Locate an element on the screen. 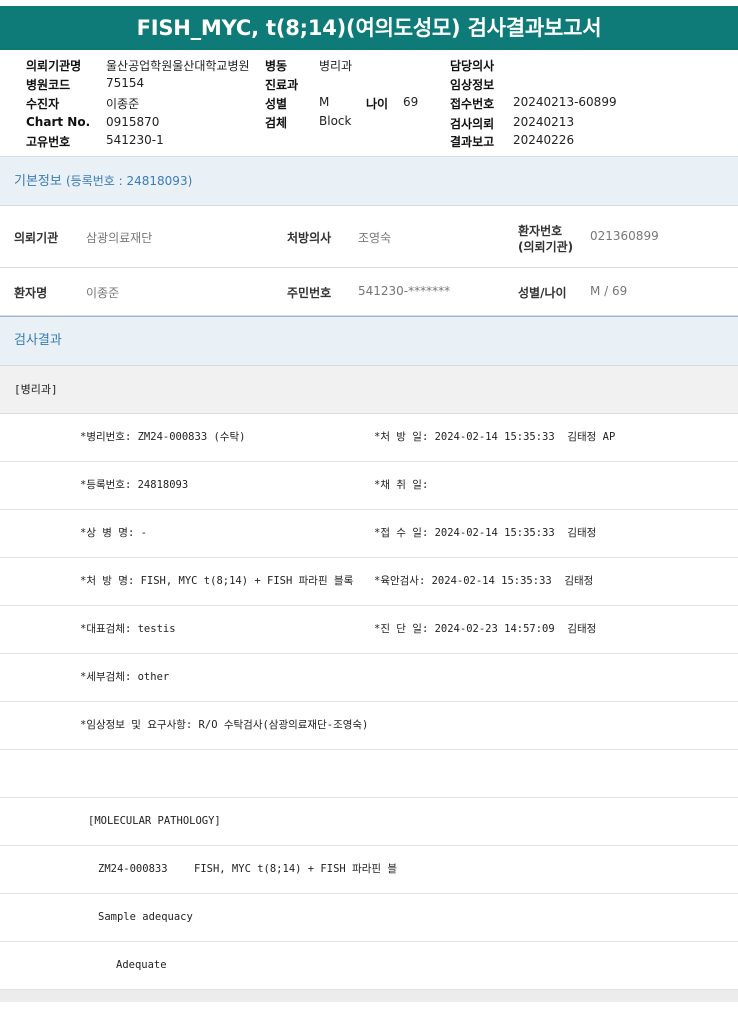 Image resolution: width=738 pixels, height=1015 pixels. header-value: 20240213 is located at coordinates (544, 122).